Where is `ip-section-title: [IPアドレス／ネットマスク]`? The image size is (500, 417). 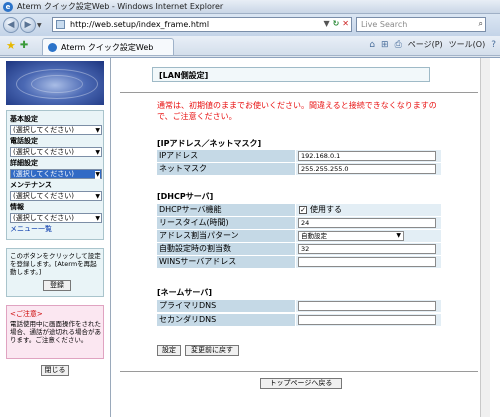 ip-section-title: [IPアドレス／ネットマスク] is located at coordinates (209, 143).